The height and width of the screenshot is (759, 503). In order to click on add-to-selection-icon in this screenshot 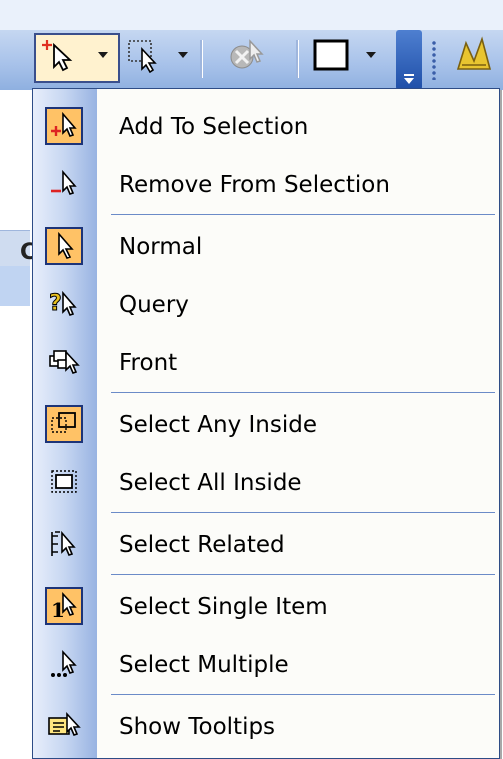, I will do `click(64, 126)`.